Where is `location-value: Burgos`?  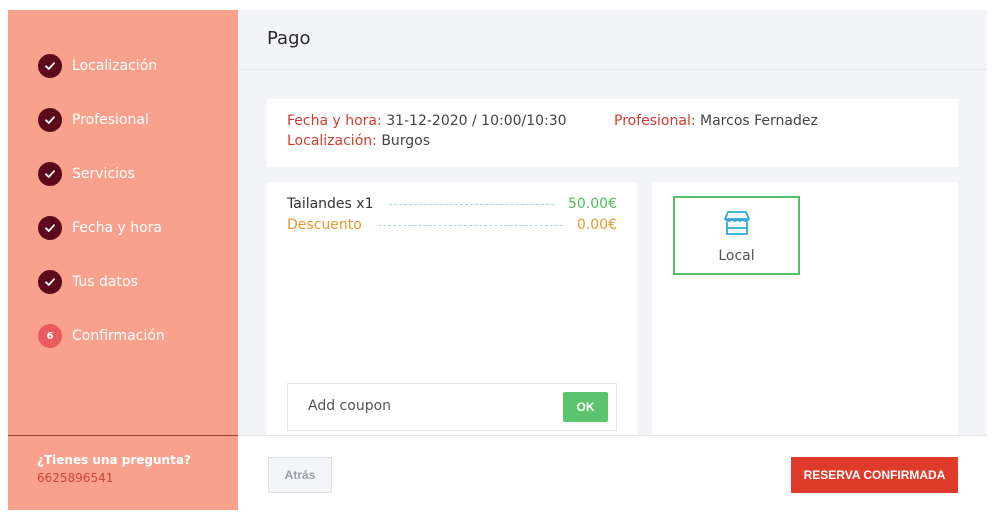 location-value: Burgos is located at coordinates (406, 141).